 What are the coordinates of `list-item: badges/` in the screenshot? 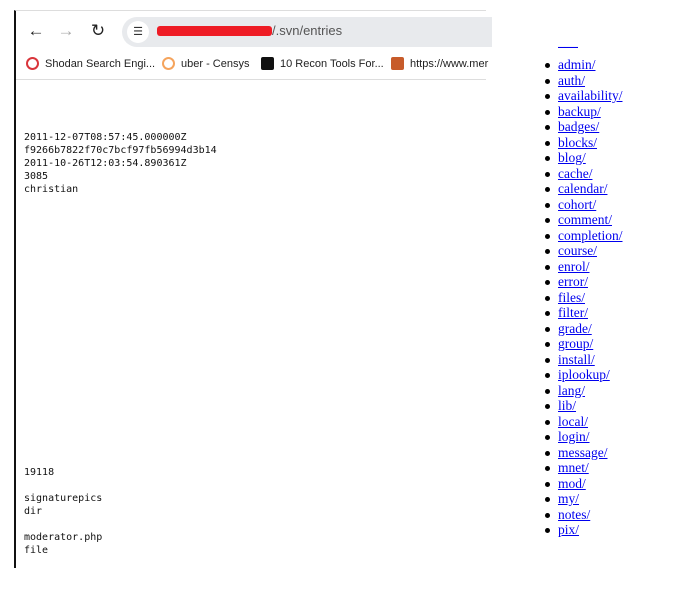 It's located at (581, 127).